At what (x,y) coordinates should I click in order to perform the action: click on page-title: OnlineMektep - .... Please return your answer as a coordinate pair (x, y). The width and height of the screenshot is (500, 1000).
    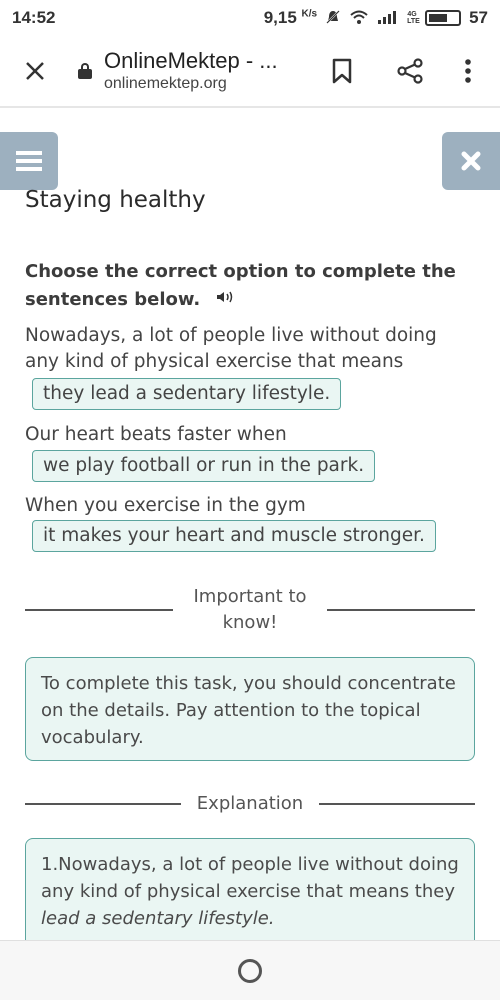
    Looking at the image, I should click on (191, 60).